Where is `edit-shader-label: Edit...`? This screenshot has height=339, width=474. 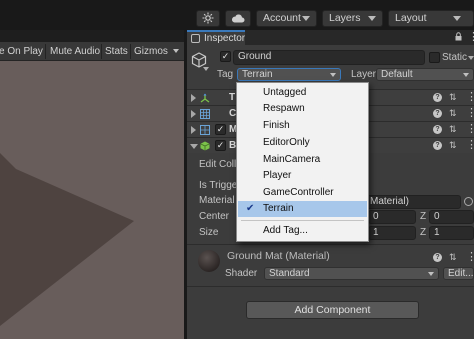
edit-shader-label: Edit... is located at coordinates (461, 273).